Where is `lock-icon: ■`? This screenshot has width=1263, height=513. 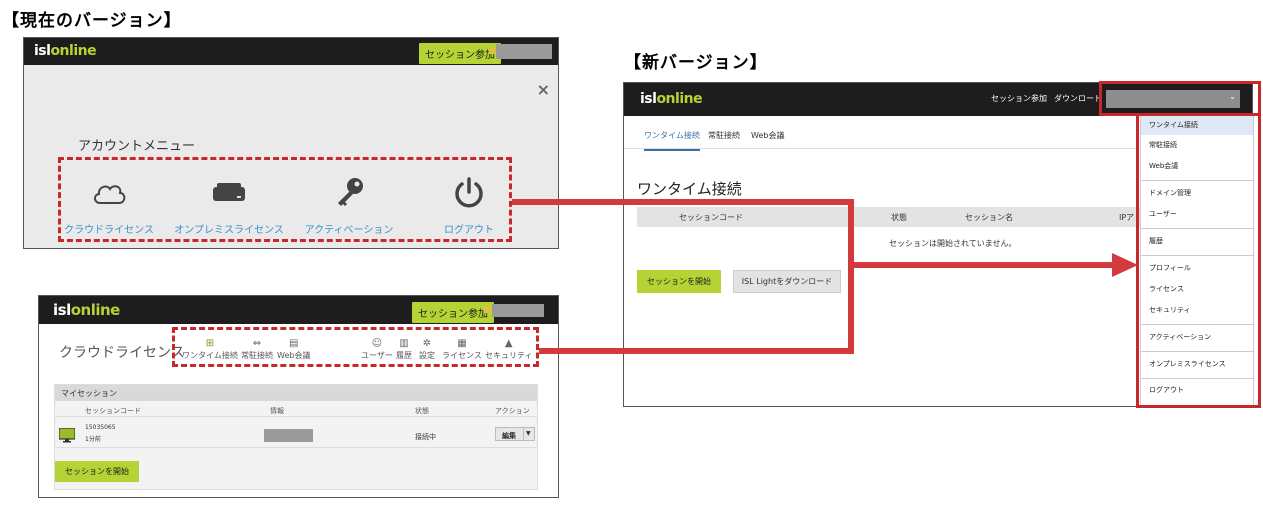
lock-icon: ■ is located at coordinates (487, 310).